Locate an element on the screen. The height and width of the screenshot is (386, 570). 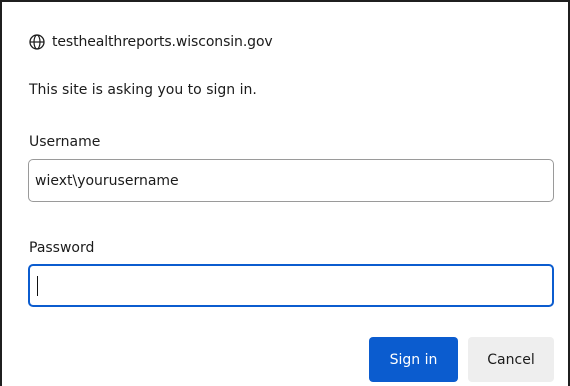
password-input is located at coordinates (291, 285).